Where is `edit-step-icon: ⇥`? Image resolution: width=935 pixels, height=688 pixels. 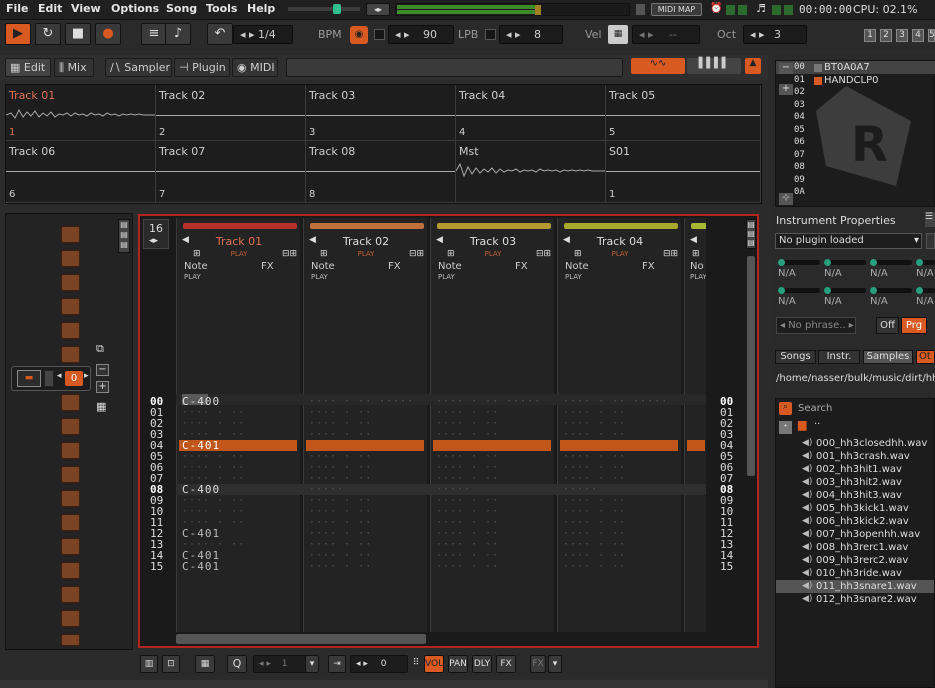
edit-step-icon: ⇥ is located at coordinates (337, 664).